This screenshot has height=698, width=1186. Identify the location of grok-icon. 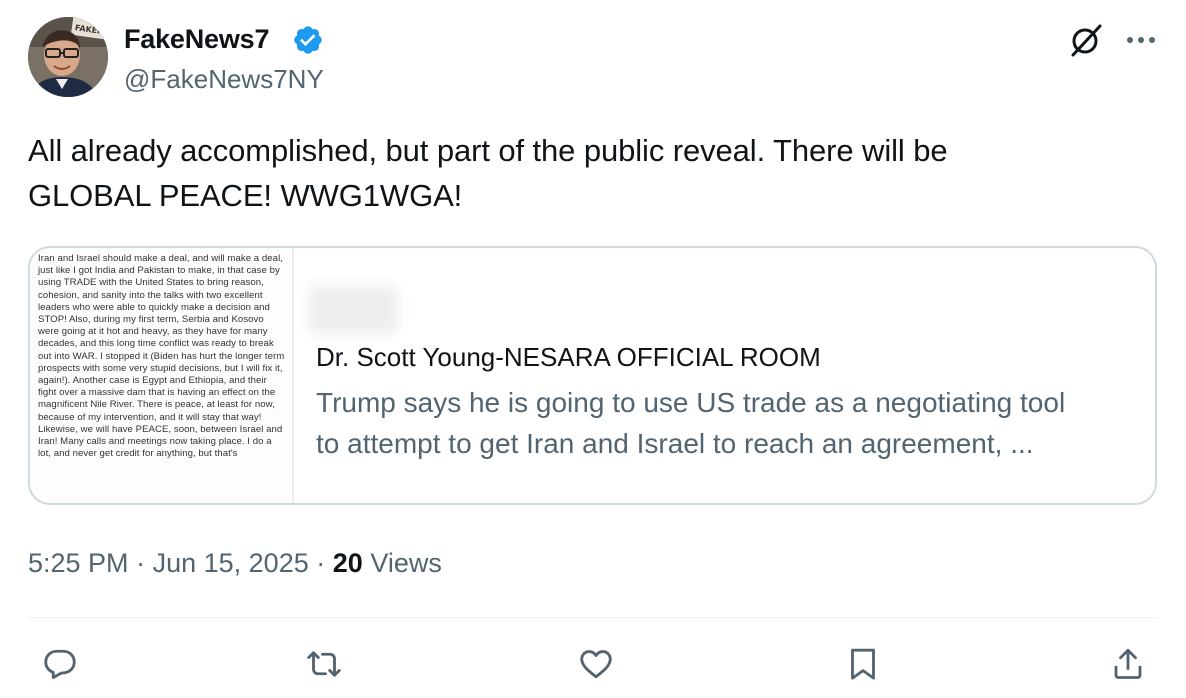
(1086, 40).